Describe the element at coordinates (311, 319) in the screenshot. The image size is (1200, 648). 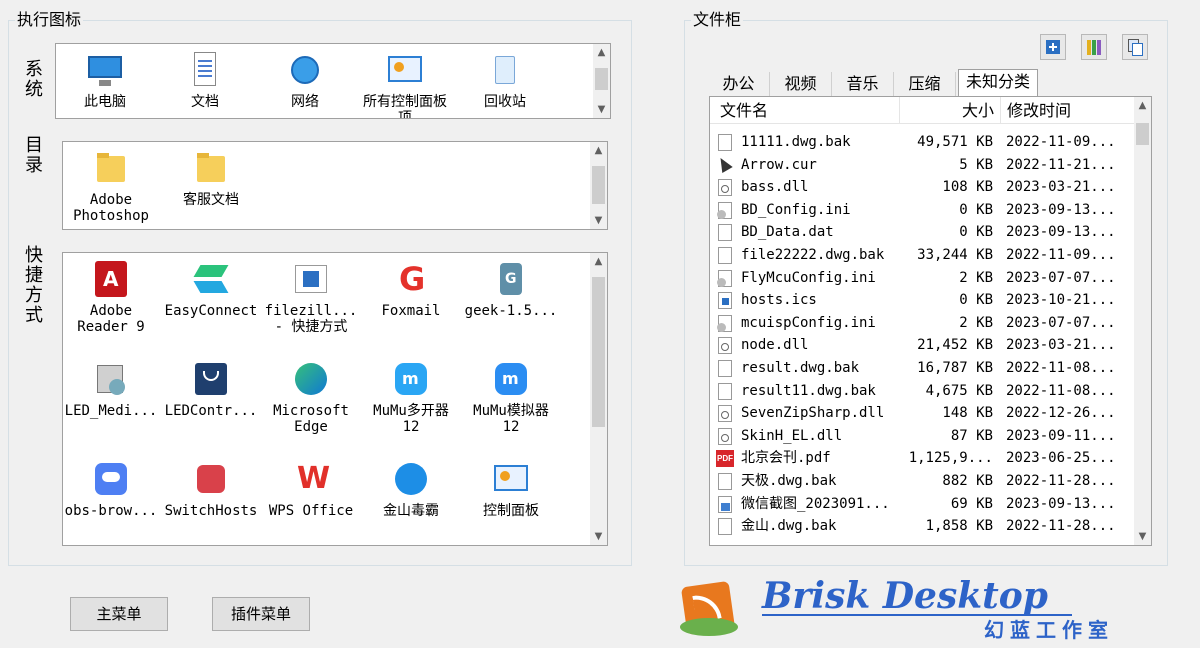
I see `icon-label: filezill... - 快捷方式` at that location.